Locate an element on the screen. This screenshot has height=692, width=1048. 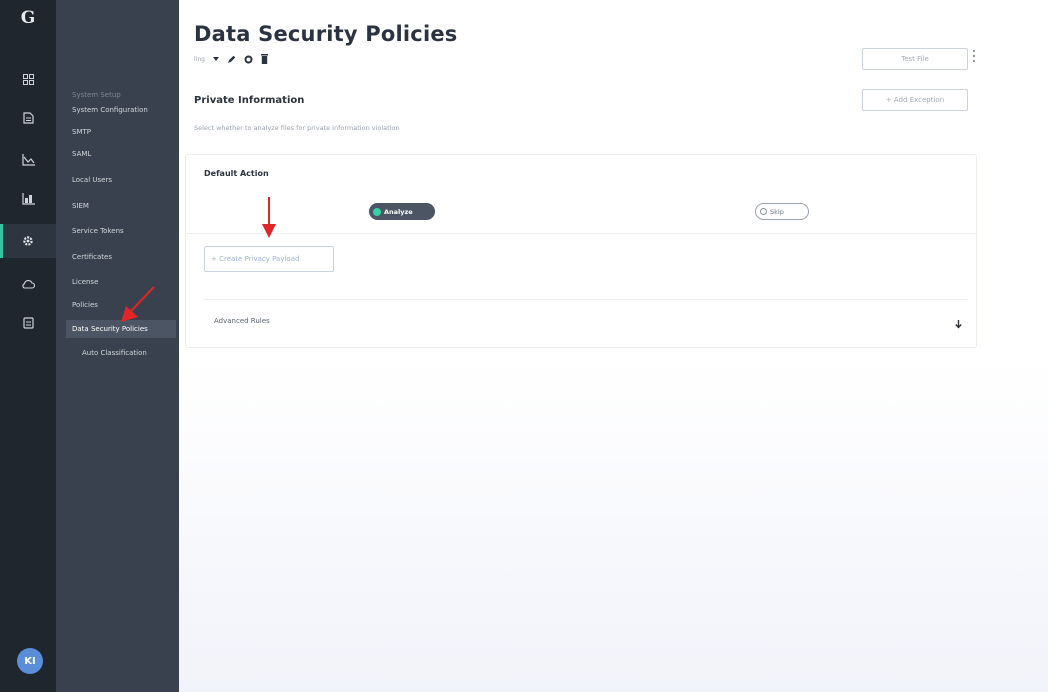
nav-item-local-users: Local Users is located at coordinates (92, 180).